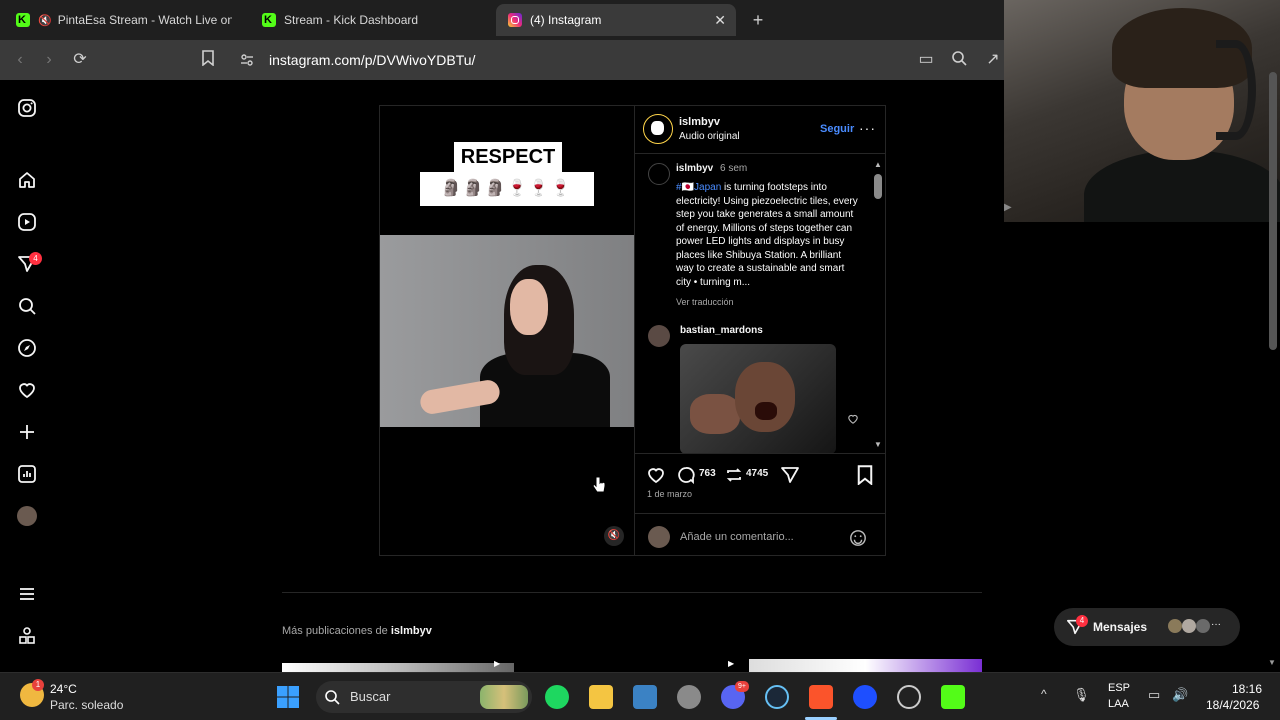 The width and height of the screenshot is (1280, 720). I want to click on forward-icon: ›, so click(49, 60).